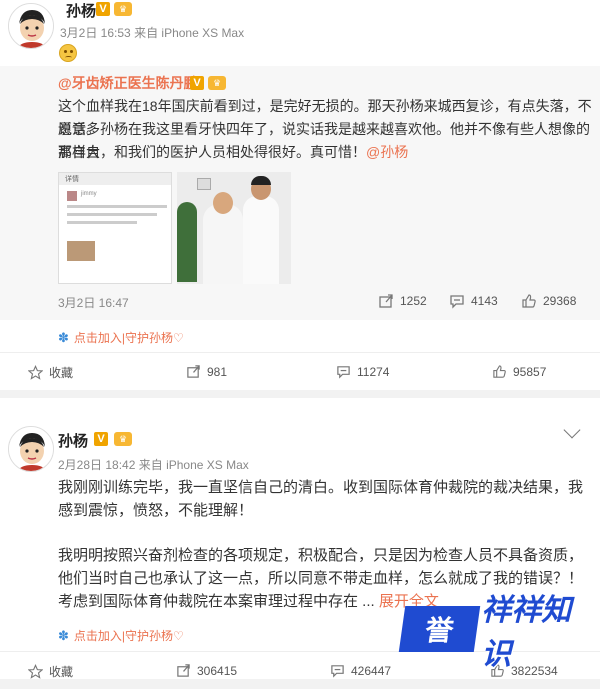 The height and width of the screenshot is (689, 600). Describe the element at coordinates (560, 301) in the screenshot. I see `repost-like-value: 29368` at that location.